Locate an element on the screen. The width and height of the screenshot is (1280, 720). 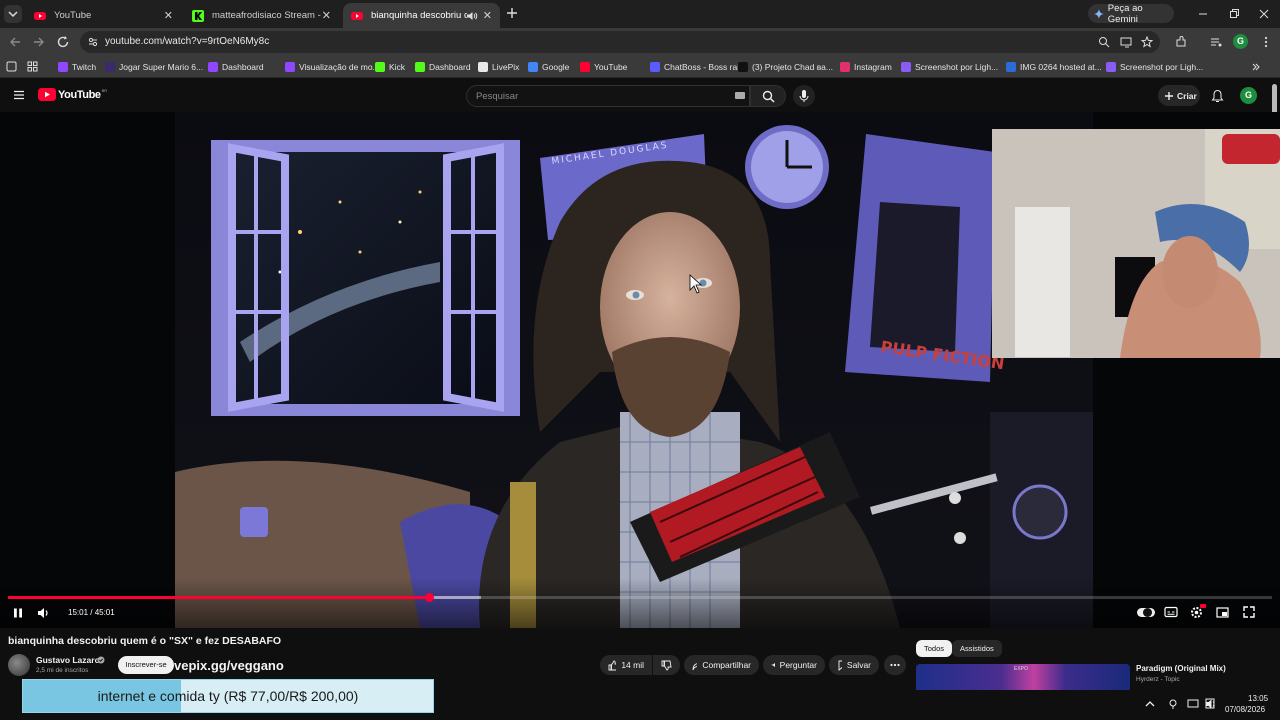
tab-kick-stream: matteafrodisiaco Stream - Watch ✕ is located at coordinates (261, 15).